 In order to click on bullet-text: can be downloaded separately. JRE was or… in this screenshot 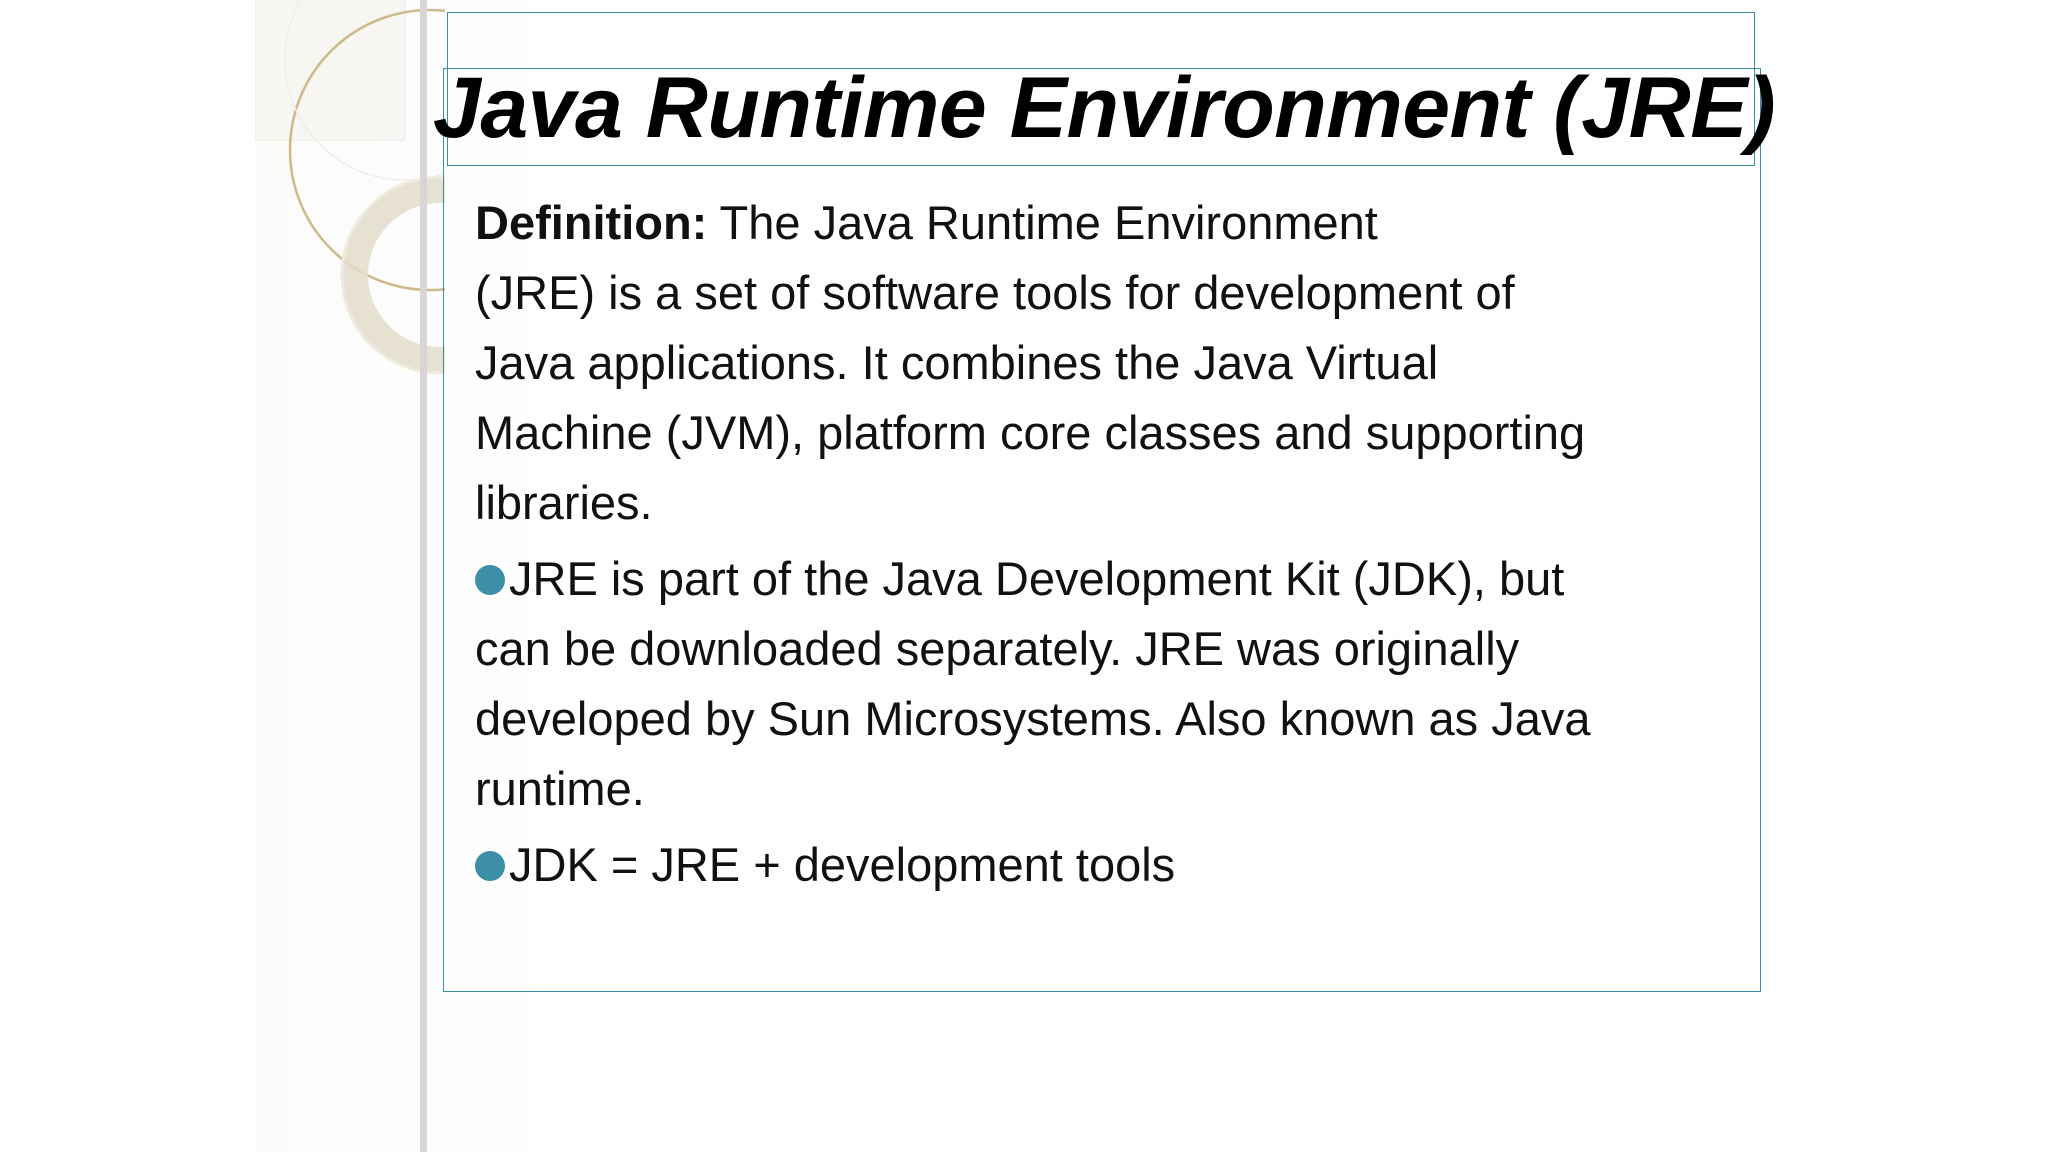, I will do `click(997, 648)`.